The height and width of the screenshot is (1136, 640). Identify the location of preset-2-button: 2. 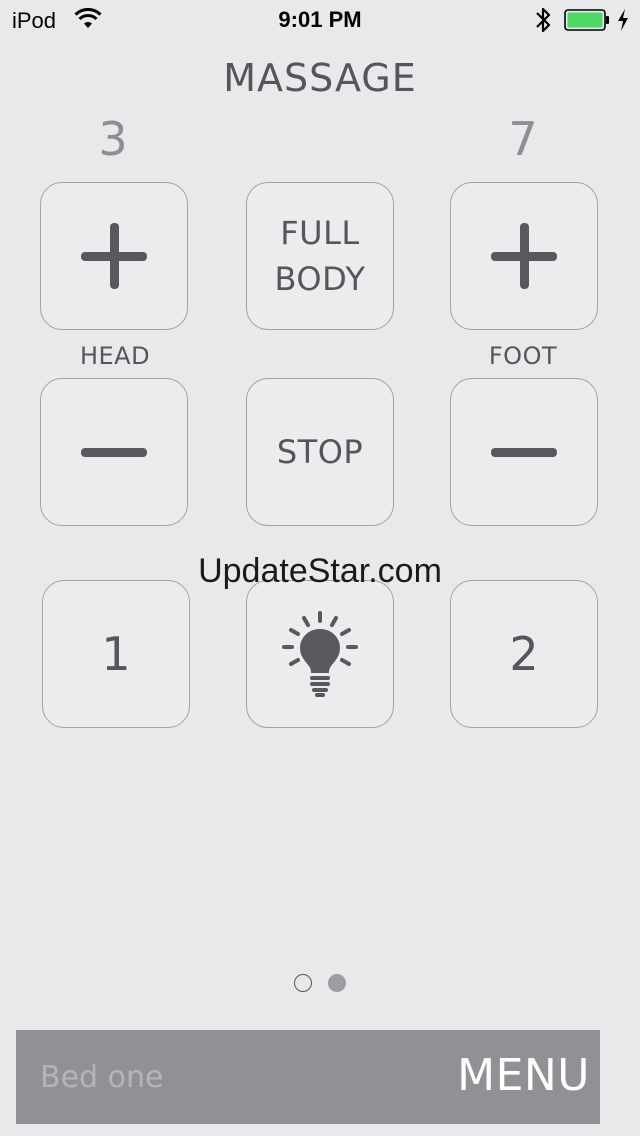
(524, 654).